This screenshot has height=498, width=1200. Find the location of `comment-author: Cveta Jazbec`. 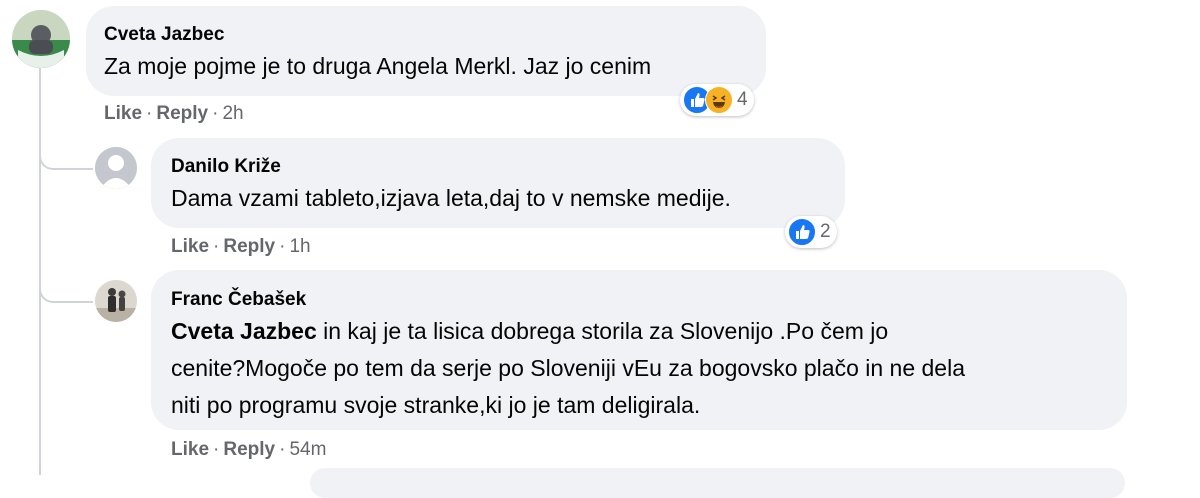

comment-author: Cveta Jazbec is located at coordinates (164, 35).